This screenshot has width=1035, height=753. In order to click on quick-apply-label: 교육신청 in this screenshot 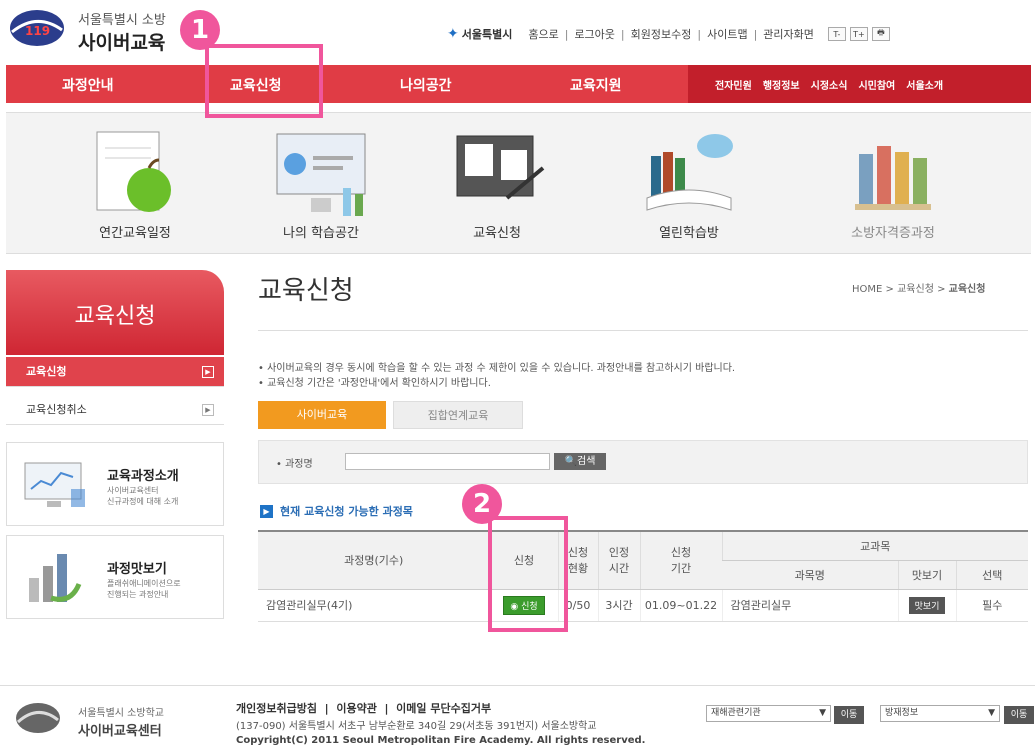, I will do `click(497, 233)`.